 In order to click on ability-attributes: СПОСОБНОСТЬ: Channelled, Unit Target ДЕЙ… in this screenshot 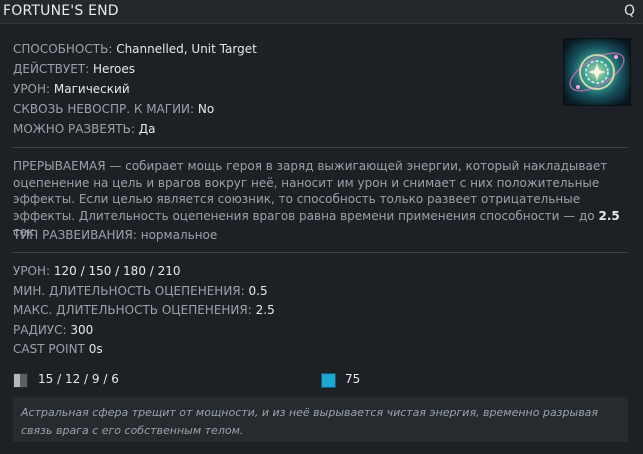, I will do `click(135, 92)`.